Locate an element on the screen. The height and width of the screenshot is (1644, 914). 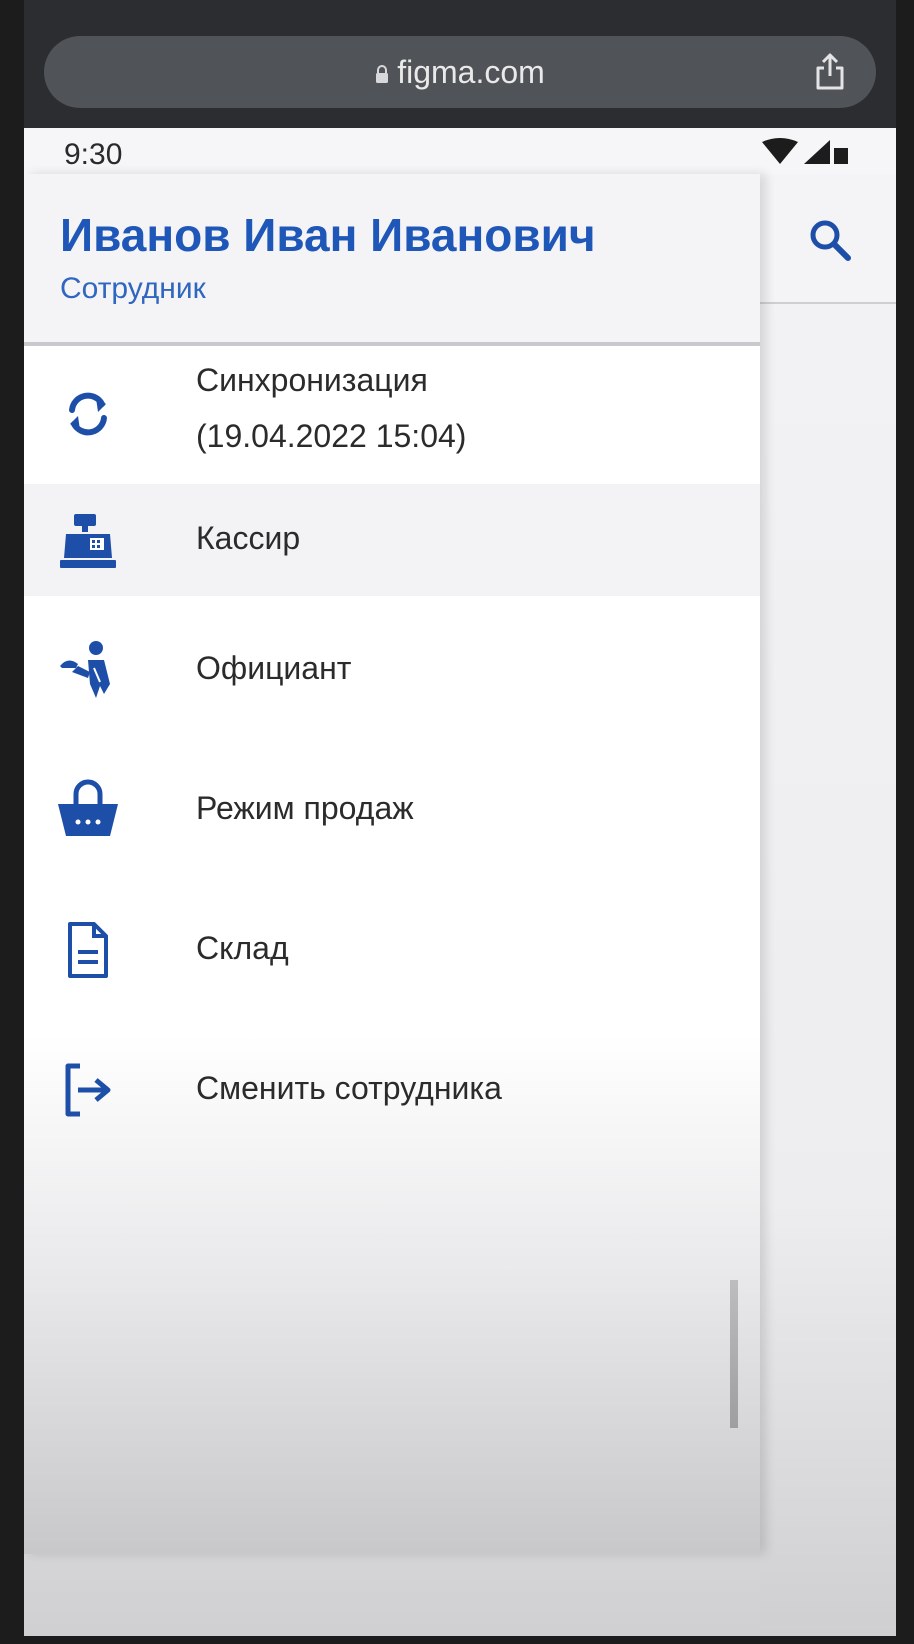
user-role: Сотрудник is located at coordinates (133, 288).